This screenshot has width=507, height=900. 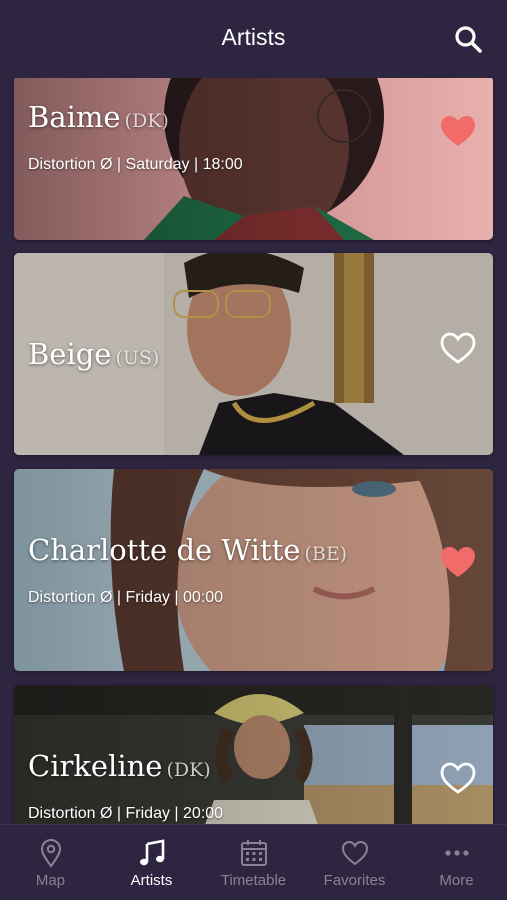 I want to click on tab-map: Map, so click(x=50, y=862).